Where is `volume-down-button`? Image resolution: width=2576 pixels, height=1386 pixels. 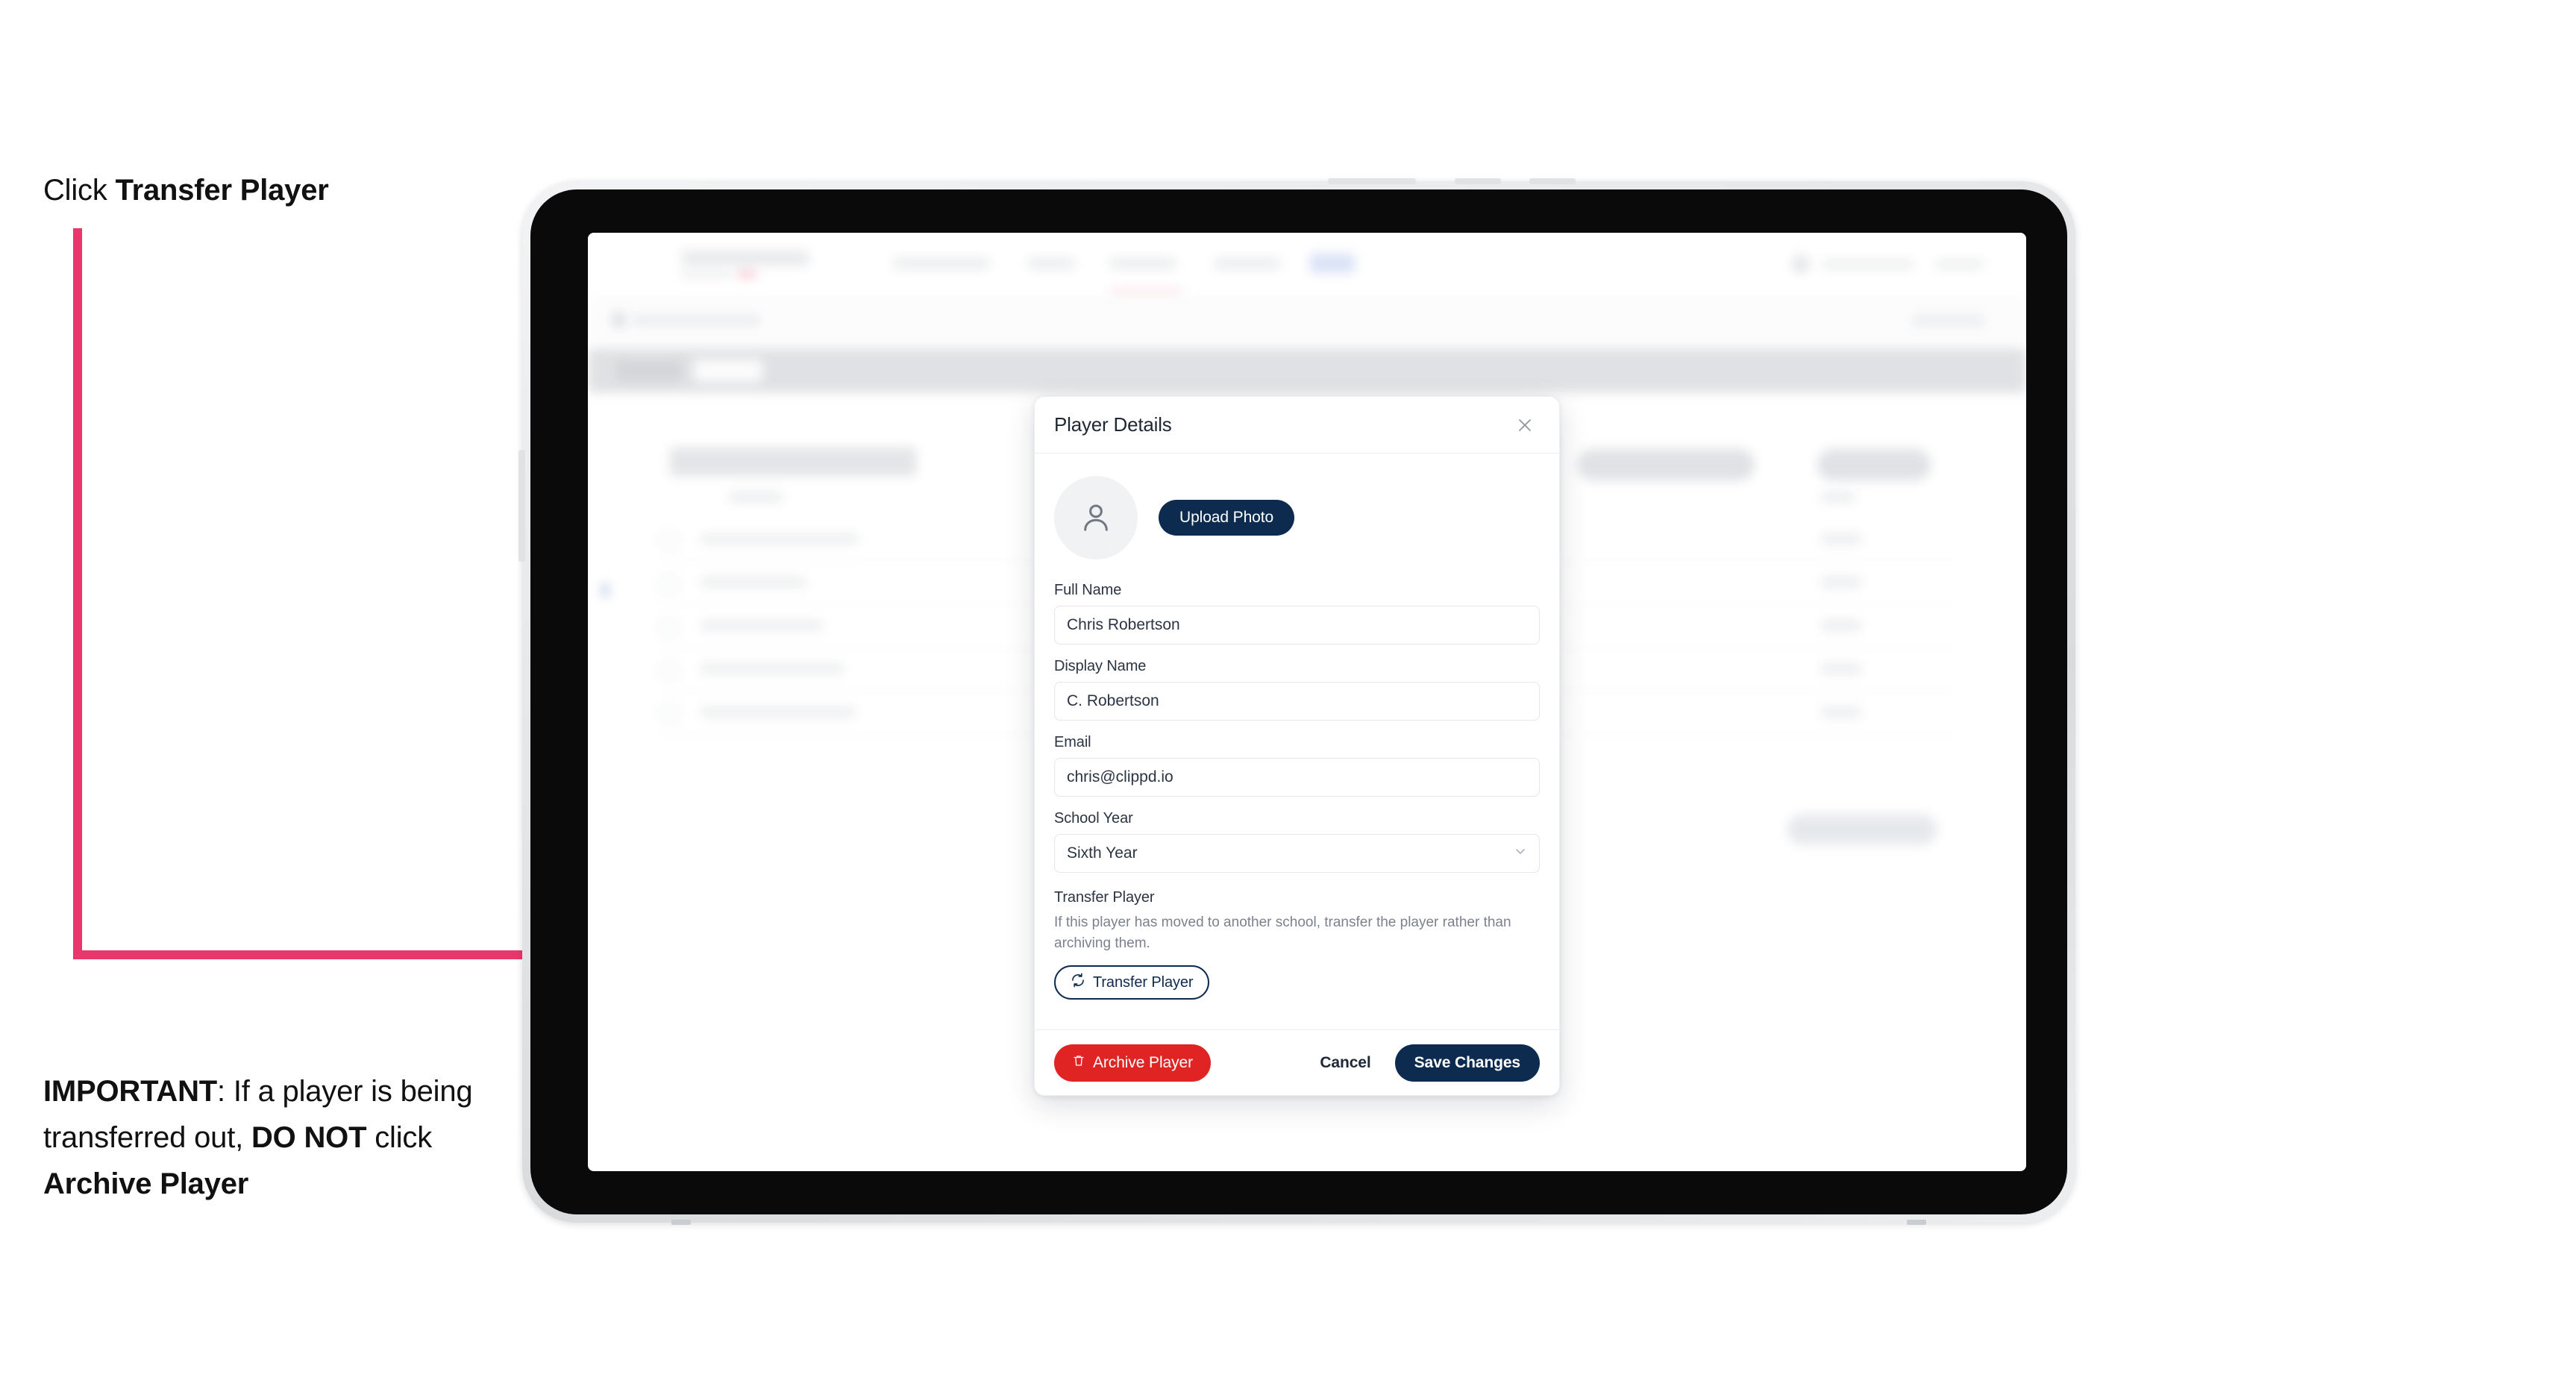
volume-down-button is located at coordinates (1553, 181).